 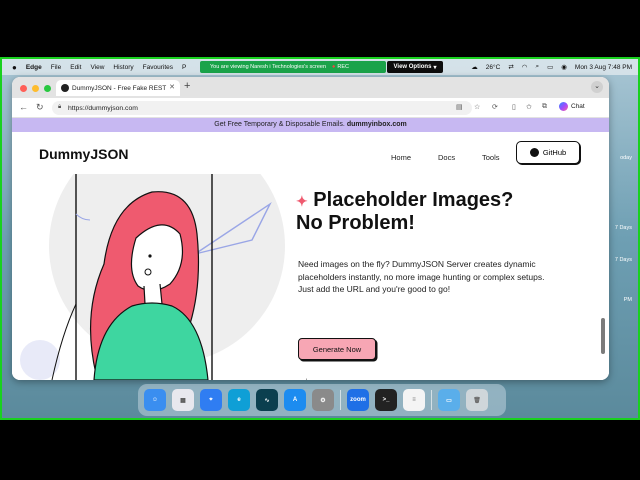 I want to click on menu-history: History, so click(x=123, y=67).